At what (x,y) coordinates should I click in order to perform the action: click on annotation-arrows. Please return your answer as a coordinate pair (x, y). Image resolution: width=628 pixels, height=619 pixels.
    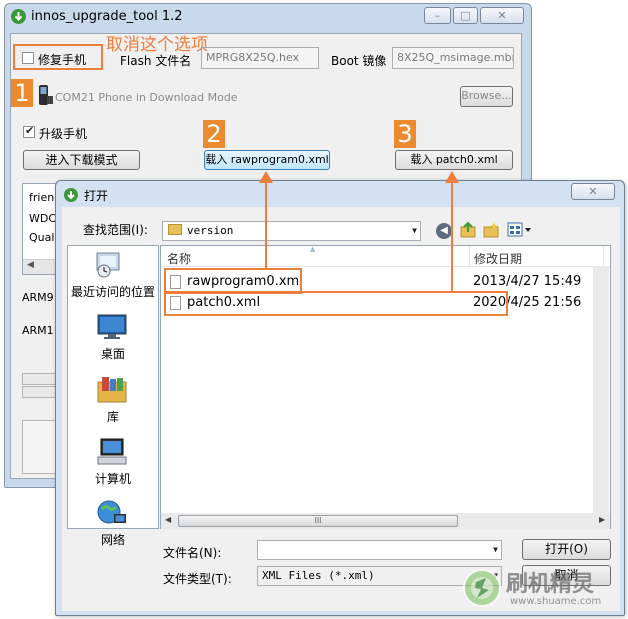
    Looking at the image, I should click on (359, 231).